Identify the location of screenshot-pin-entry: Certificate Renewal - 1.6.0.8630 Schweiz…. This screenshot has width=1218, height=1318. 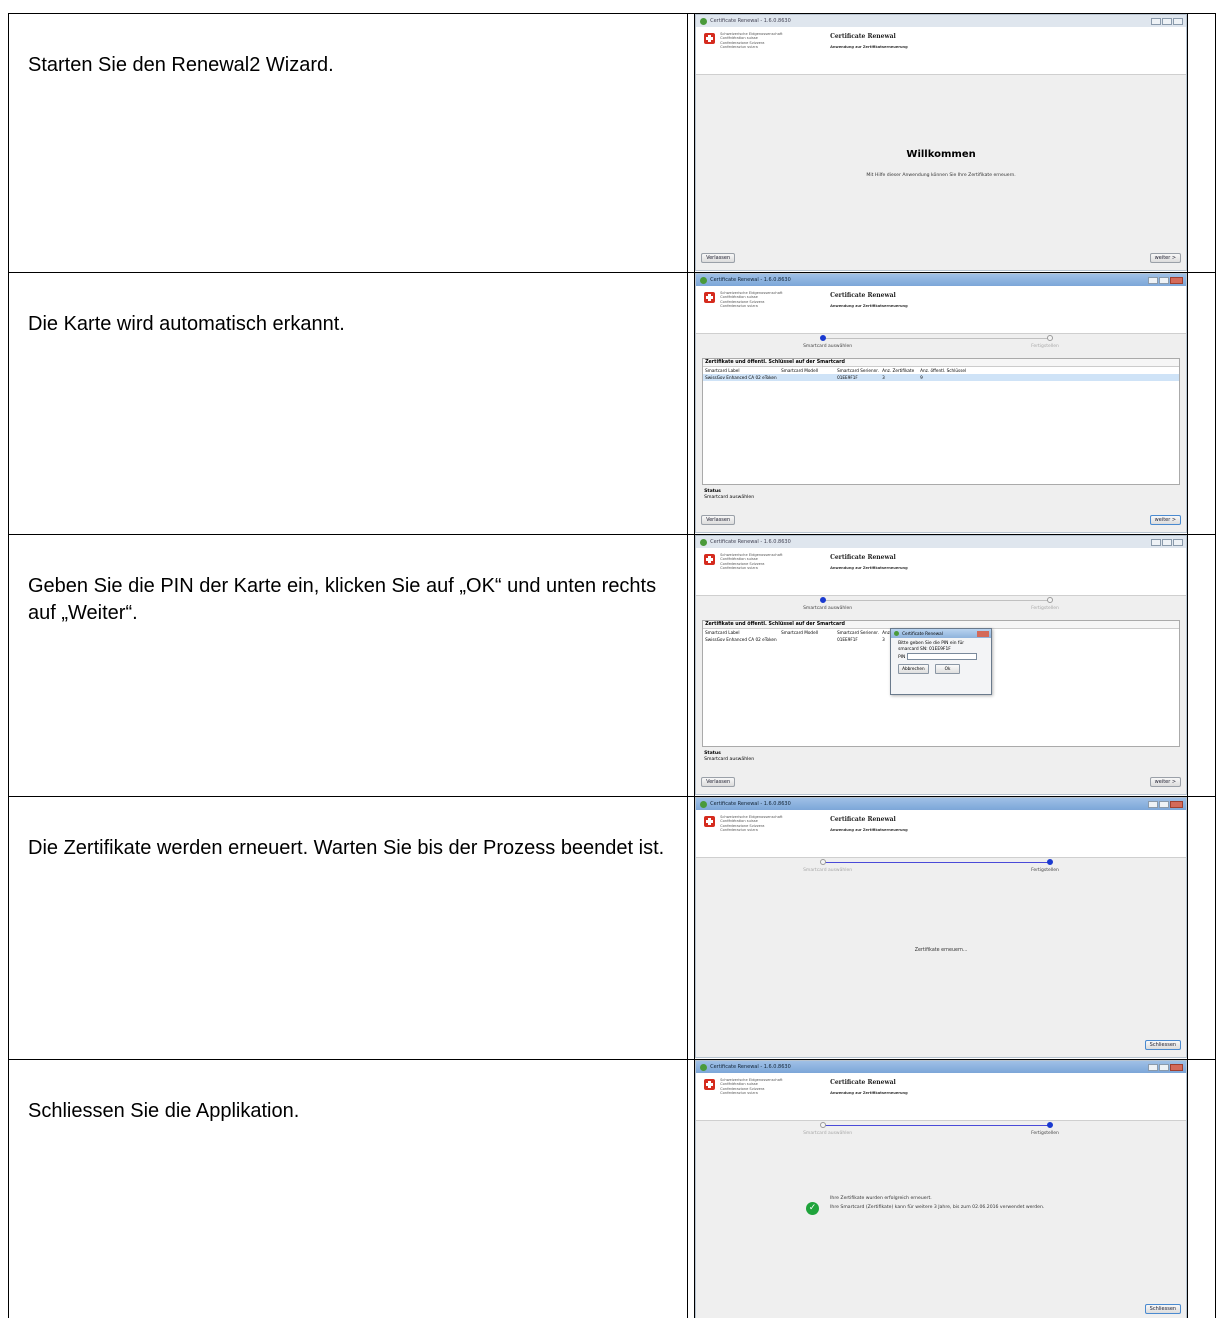
(941, 665).